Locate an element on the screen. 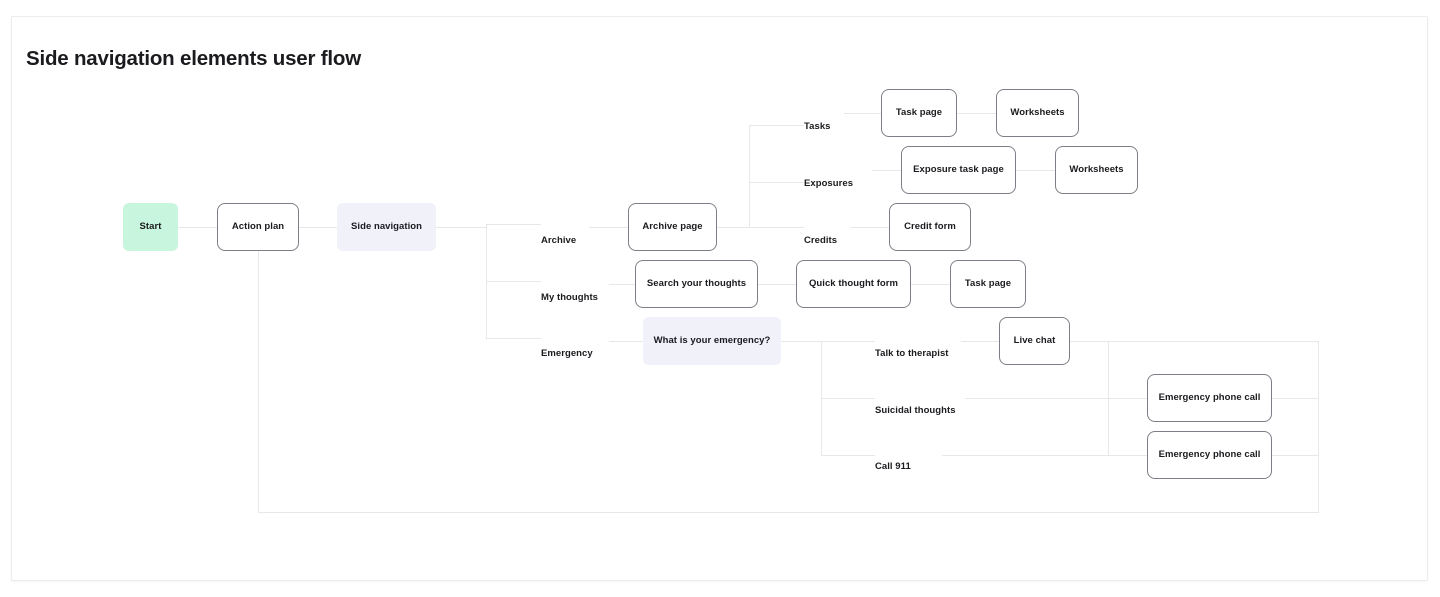 Image resolution: width=1440 pixels, height=597 pixels. branch-archive is located at coordinates (513, 224).